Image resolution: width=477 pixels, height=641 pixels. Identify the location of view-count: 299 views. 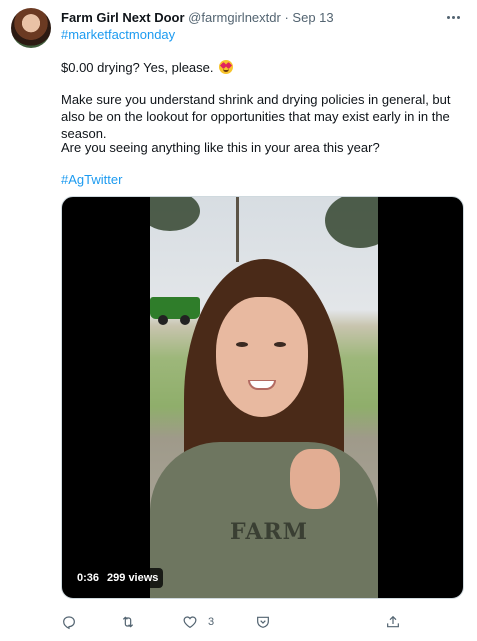
(133, 578).